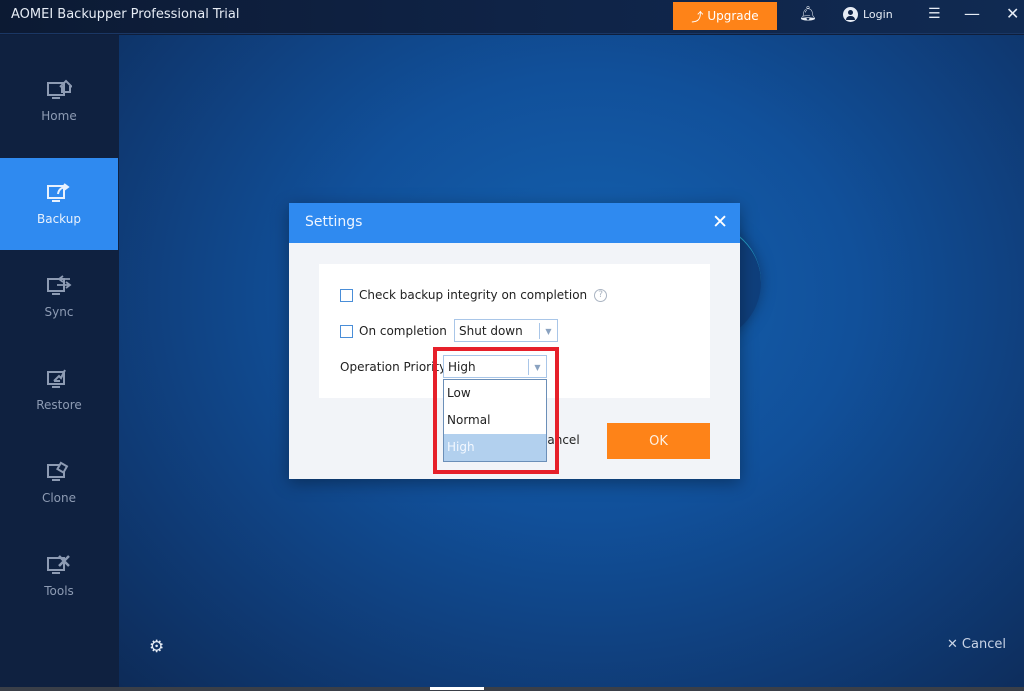 Image resolution: width=1024 pixels, height=691 pixels. I want to click on cancel-operation-button: ✕ Cancel, so click(976, 644).